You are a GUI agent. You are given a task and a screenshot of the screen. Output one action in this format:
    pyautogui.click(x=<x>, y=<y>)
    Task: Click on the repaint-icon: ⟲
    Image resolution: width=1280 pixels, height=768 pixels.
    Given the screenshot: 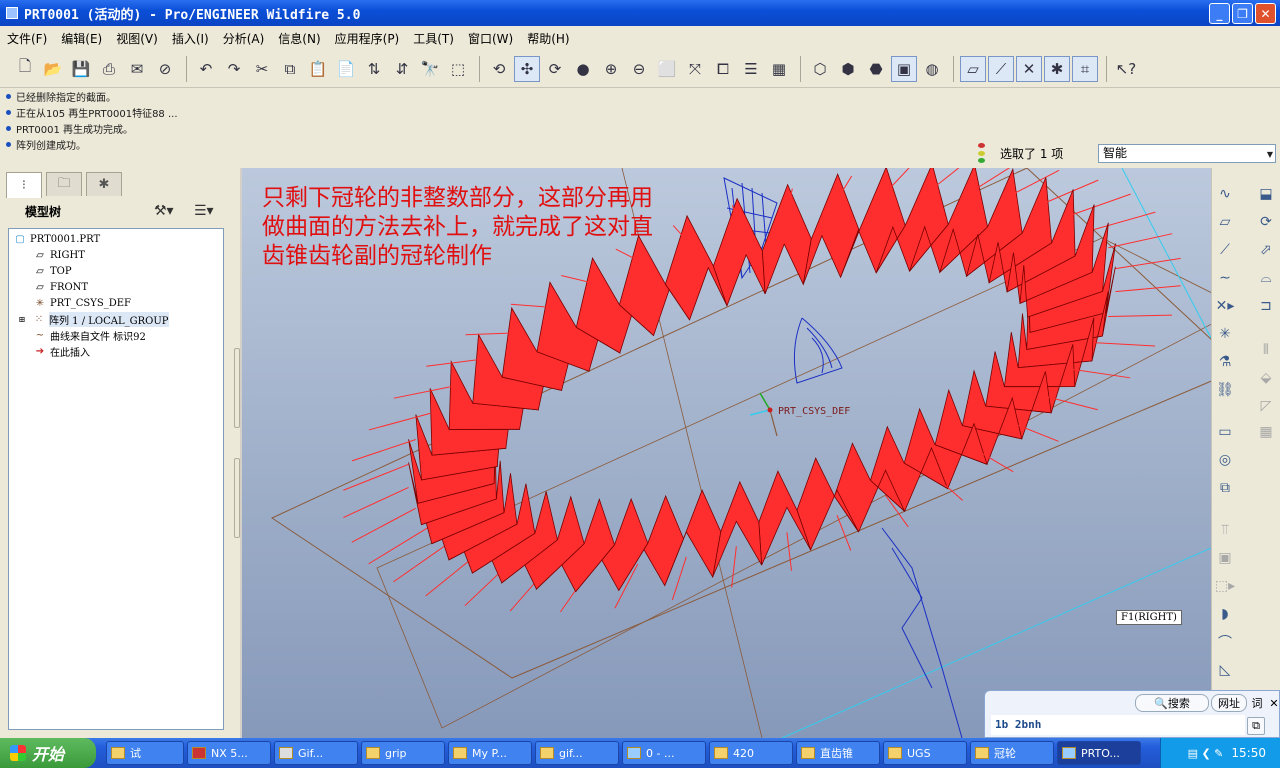 What is the action you would take?
    pyautogui.click(x=499, y=69)
    